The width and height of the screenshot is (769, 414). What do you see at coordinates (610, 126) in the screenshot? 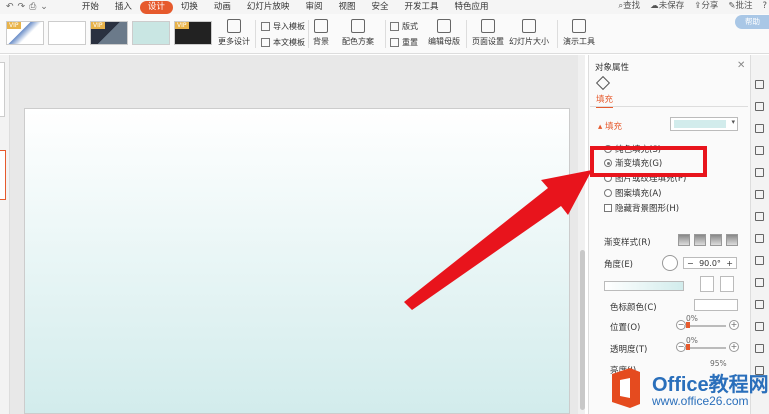
I see `fill-section-header: ▴ 填充` at bounding box center [610, 126].